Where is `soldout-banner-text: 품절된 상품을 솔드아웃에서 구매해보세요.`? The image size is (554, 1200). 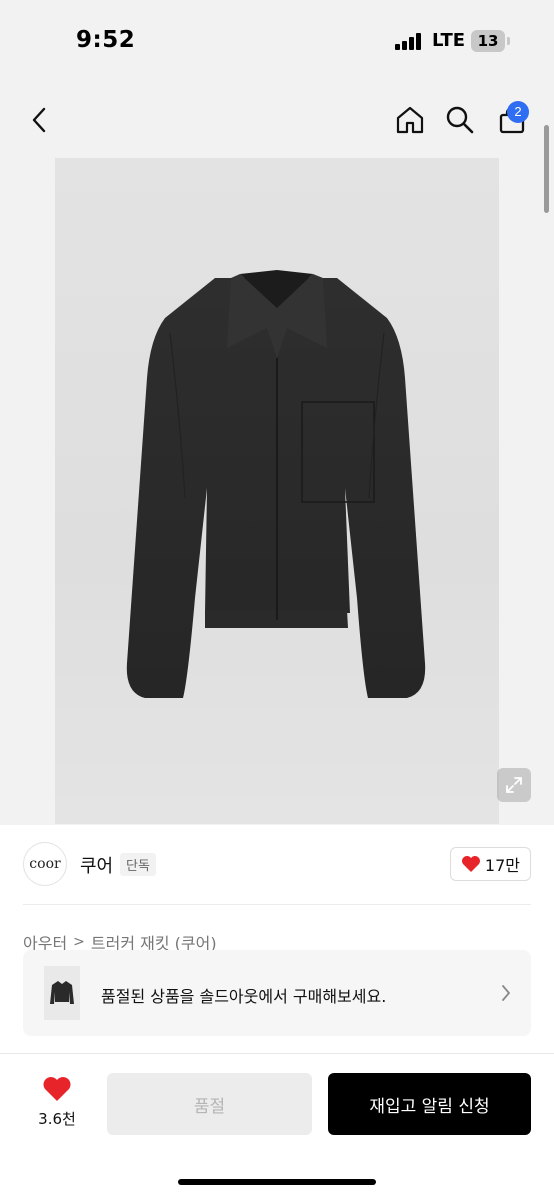 soldout-banner-text: 품절된 상품을 솔드아웃에서 구매해보세요. is located at coordinates (244, 996).